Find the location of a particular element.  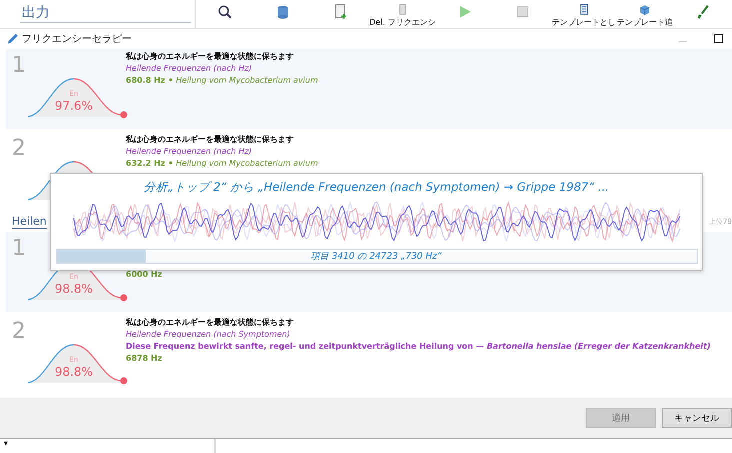

output-heading: 出力 is located at coordinates (105, 13).